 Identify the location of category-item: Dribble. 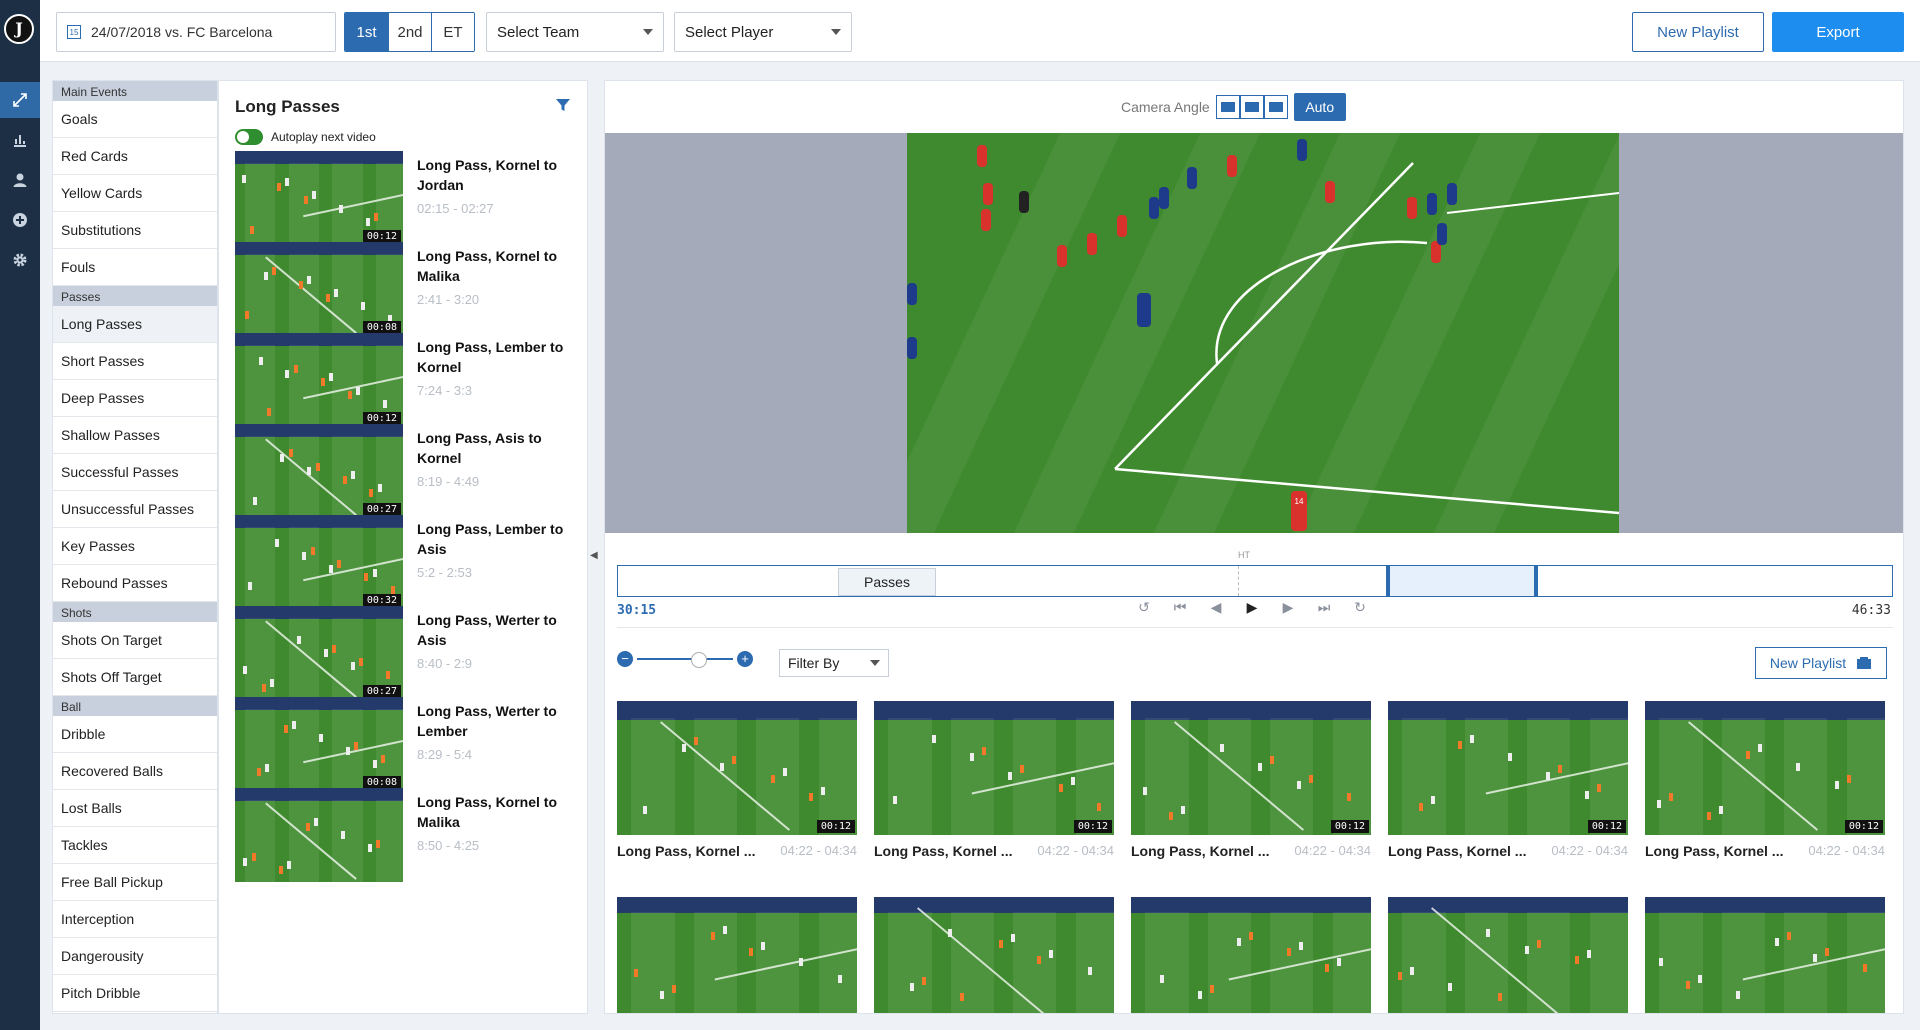
(135, 734).